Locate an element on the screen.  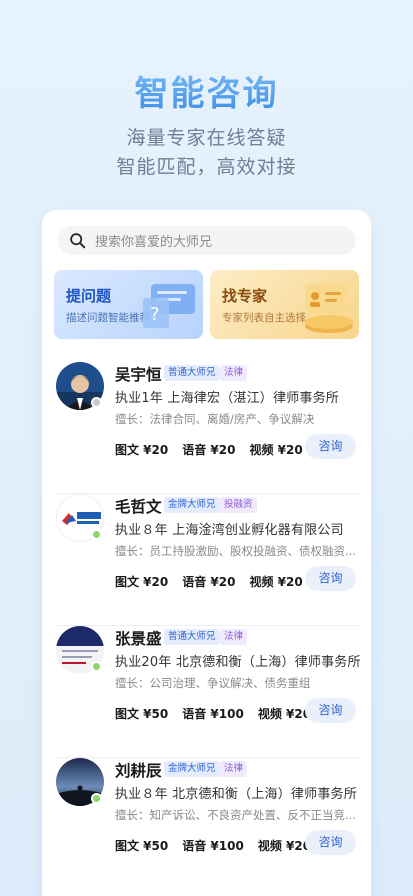
expert-name: 毛哲文 is located at coordinates (138, 507).